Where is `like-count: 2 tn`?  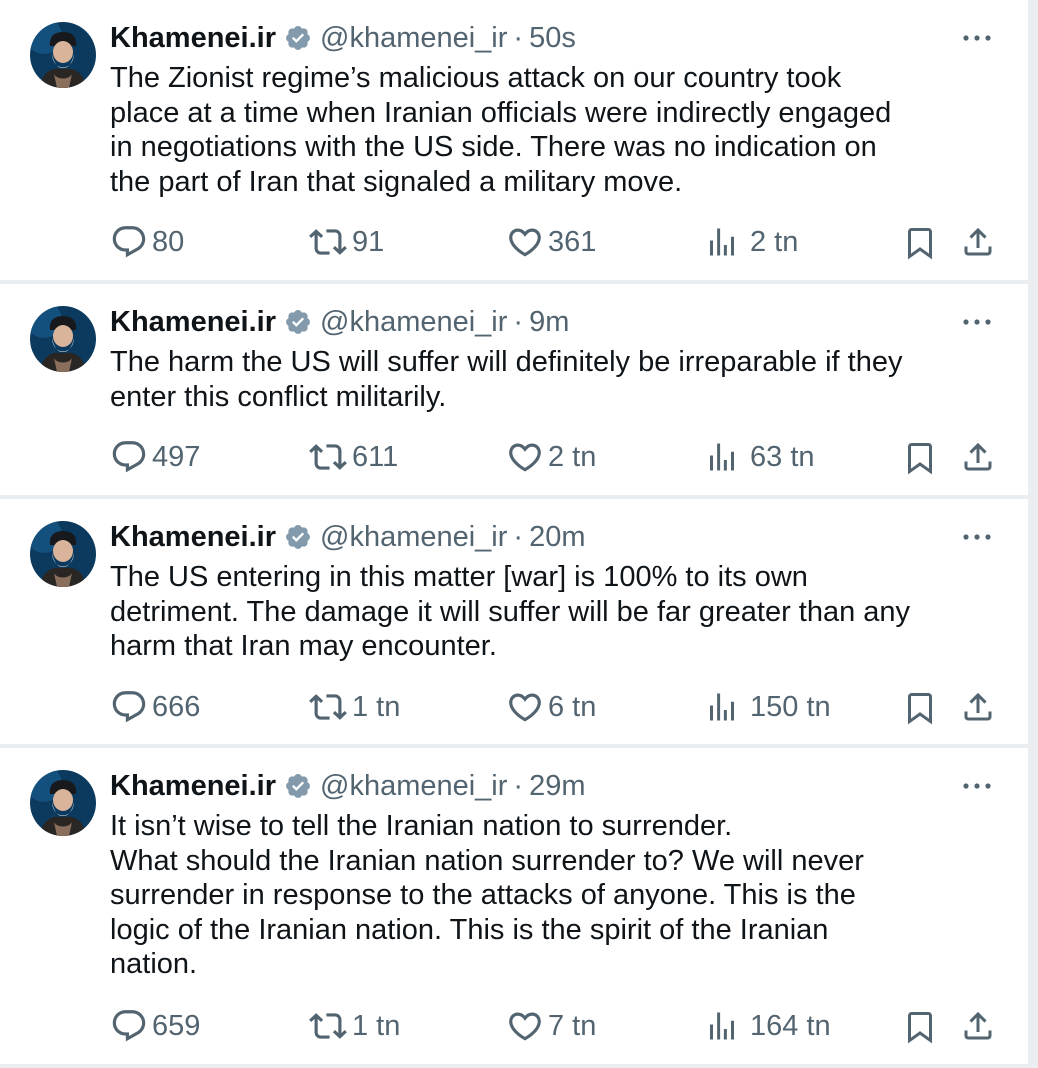
like-count: 2 tn is located at coordinates (572, 456).